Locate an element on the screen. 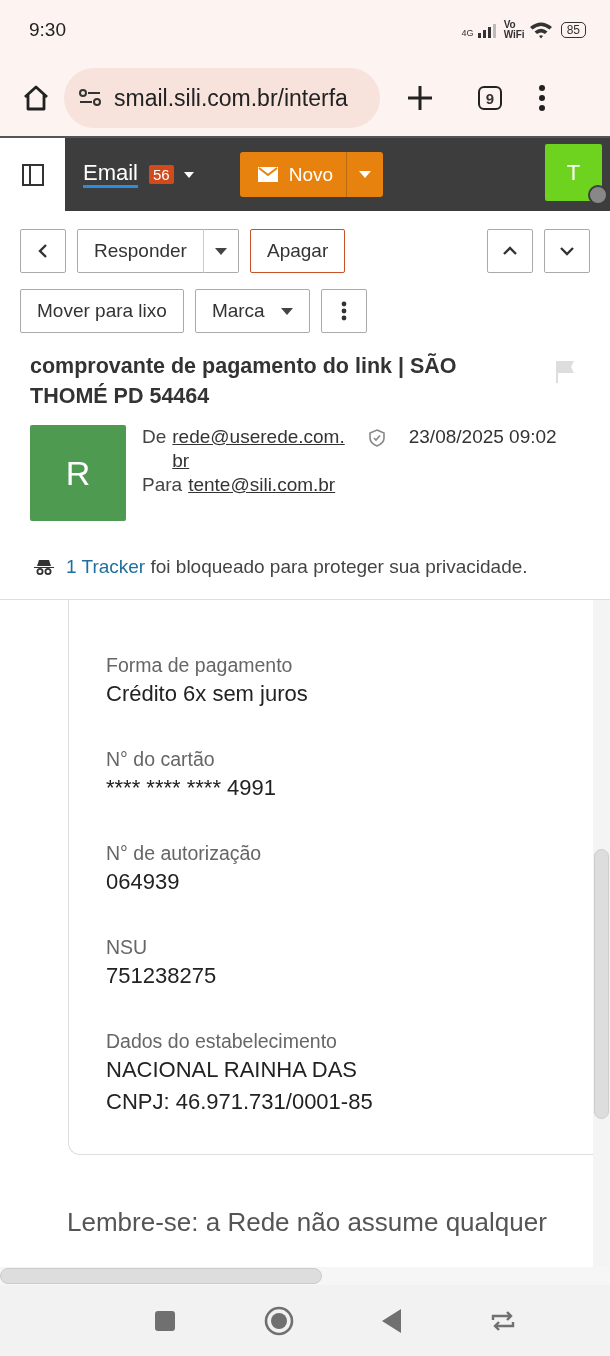 The height and width of the screenshot is (1356, 610). reply-options-button is located at coordinates (220, 251).